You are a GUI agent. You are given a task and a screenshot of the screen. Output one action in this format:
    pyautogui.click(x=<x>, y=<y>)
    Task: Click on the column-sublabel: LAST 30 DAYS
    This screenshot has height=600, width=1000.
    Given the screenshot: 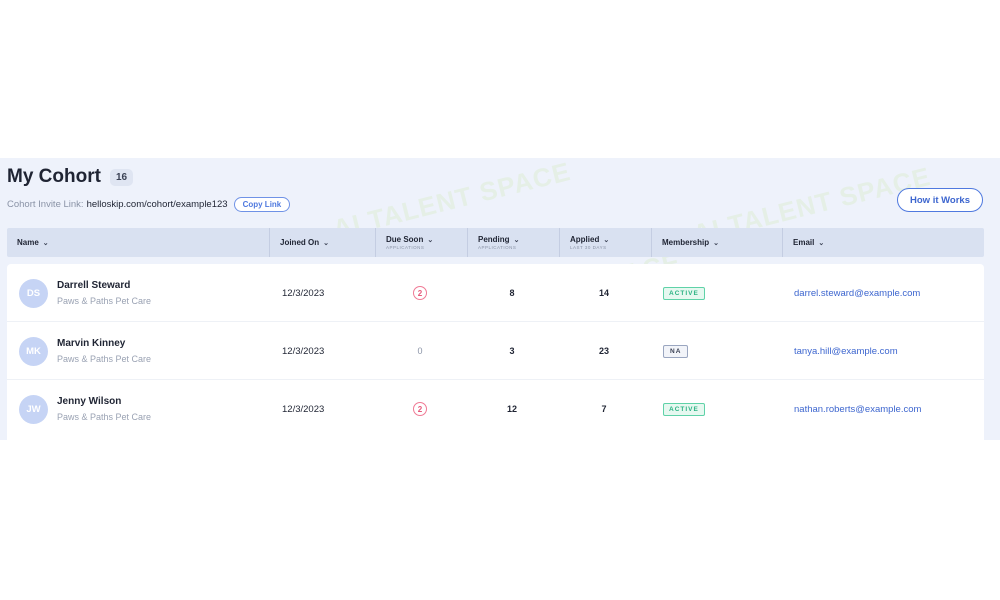 What is the action you would take?
    pyautogui.click(x=588, y=247)
    